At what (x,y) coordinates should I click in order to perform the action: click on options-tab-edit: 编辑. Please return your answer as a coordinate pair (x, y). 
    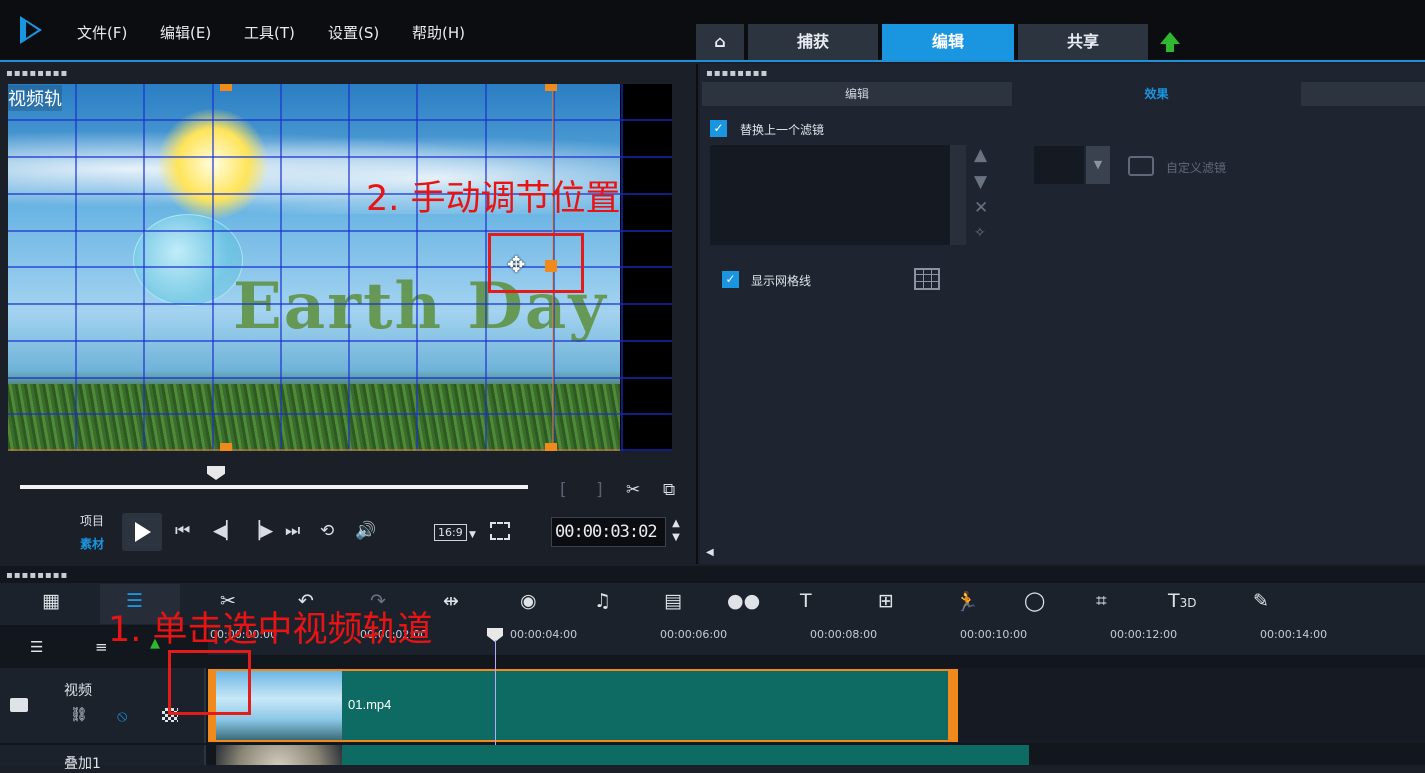
    Looking at the image, I should click on (857, 94).